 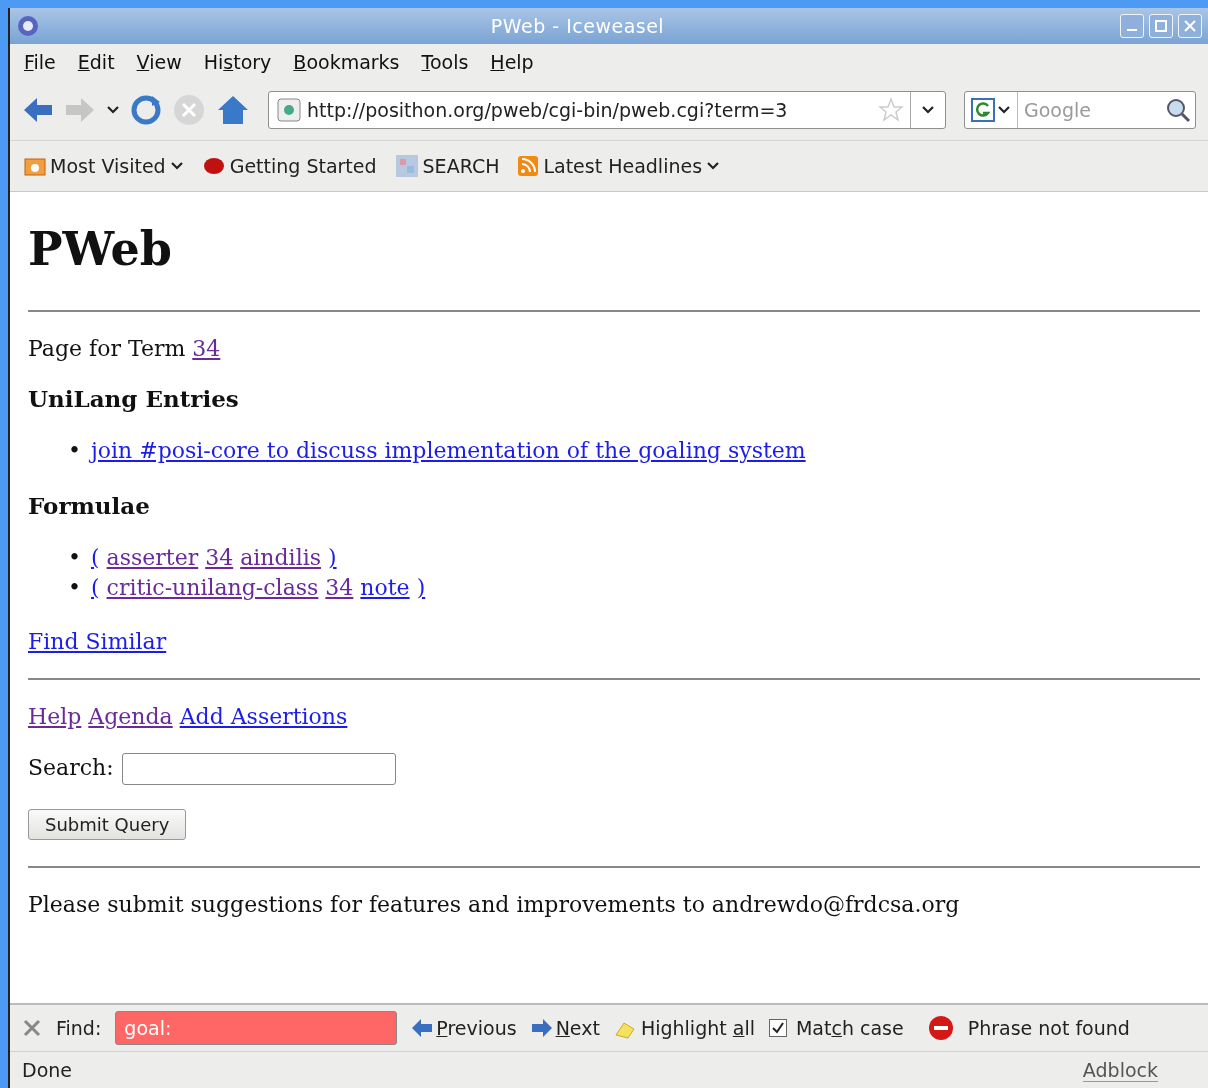 I want to click on find-label: Find:, so click(x=79, y=1028).